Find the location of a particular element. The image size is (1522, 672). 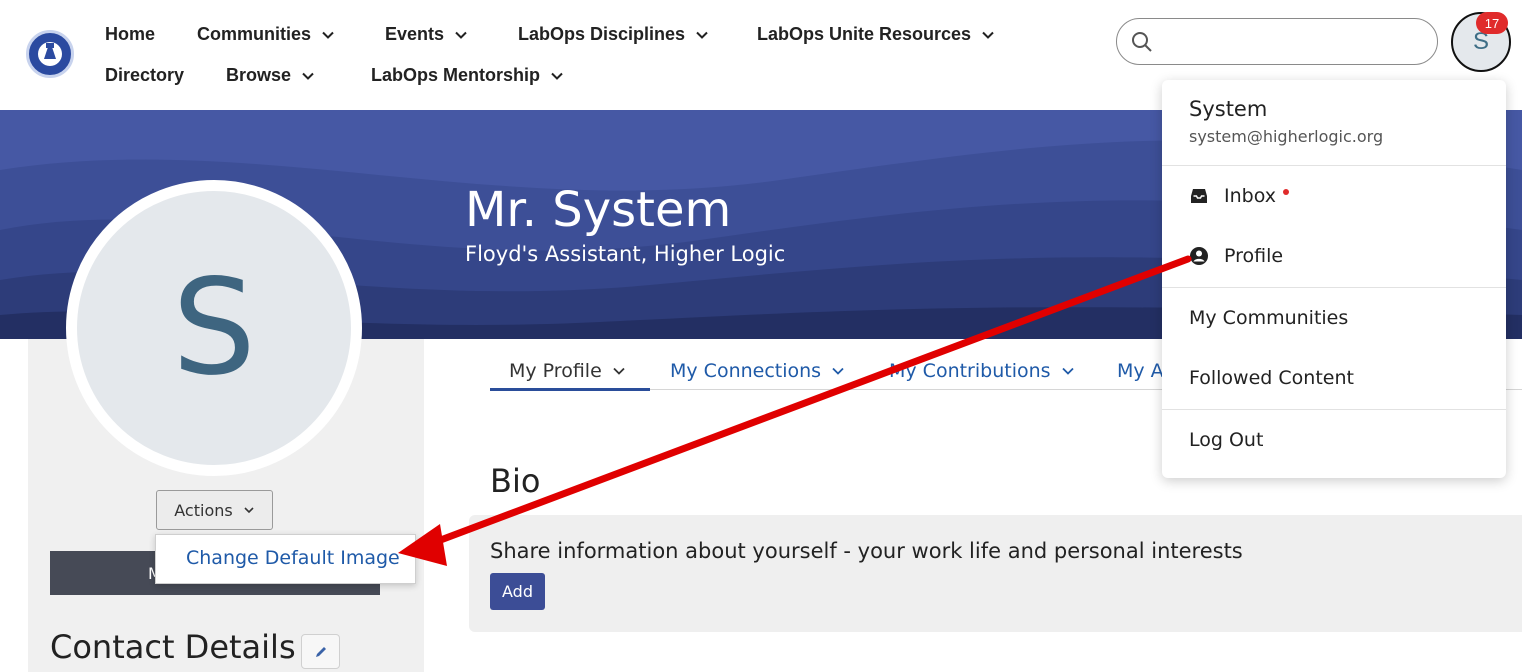

add-bio-label: Add is located at coordinates (517, 591).